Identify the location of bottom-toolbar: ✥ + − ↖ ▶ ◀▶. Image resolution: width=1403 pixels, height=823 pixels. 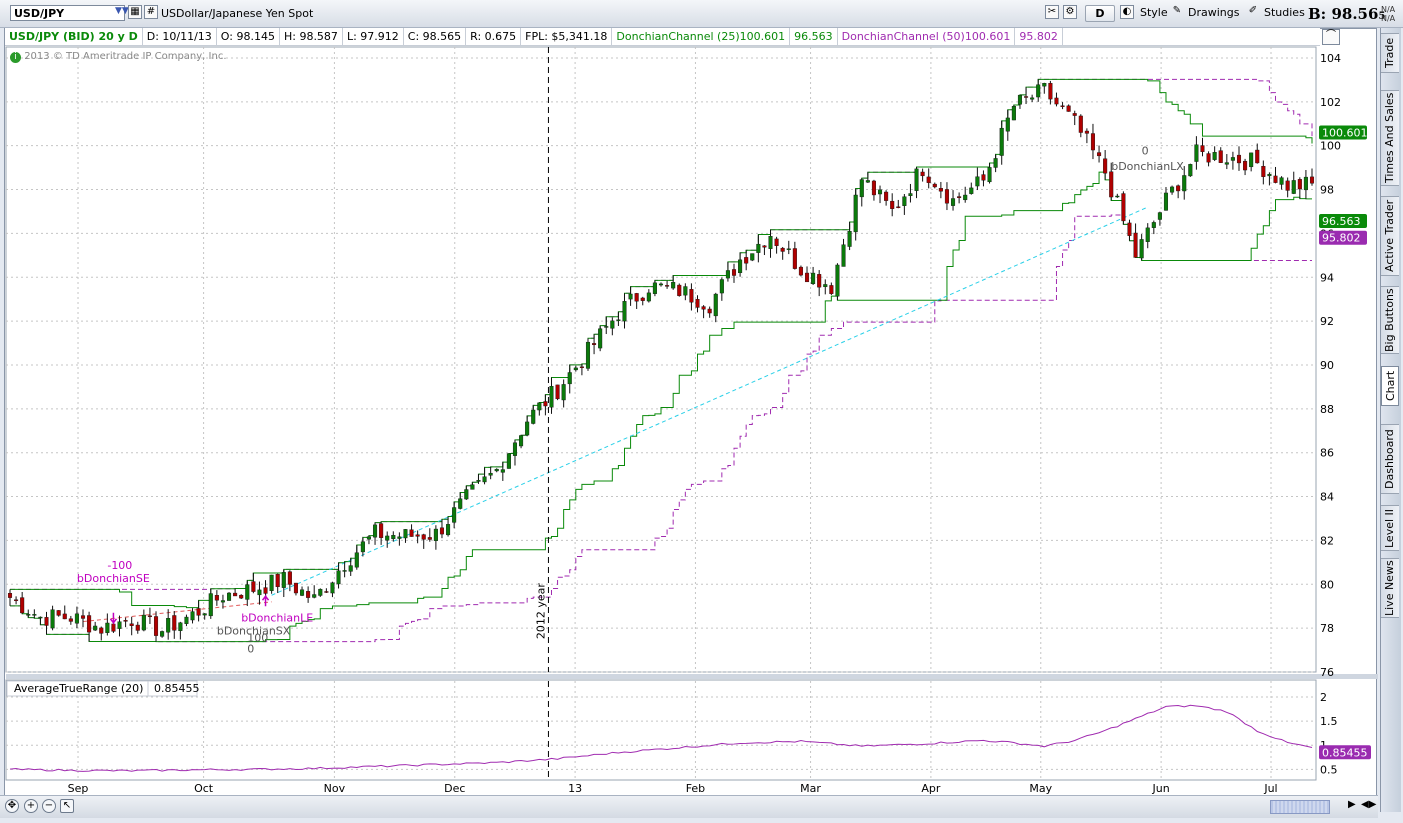
(689, 806).